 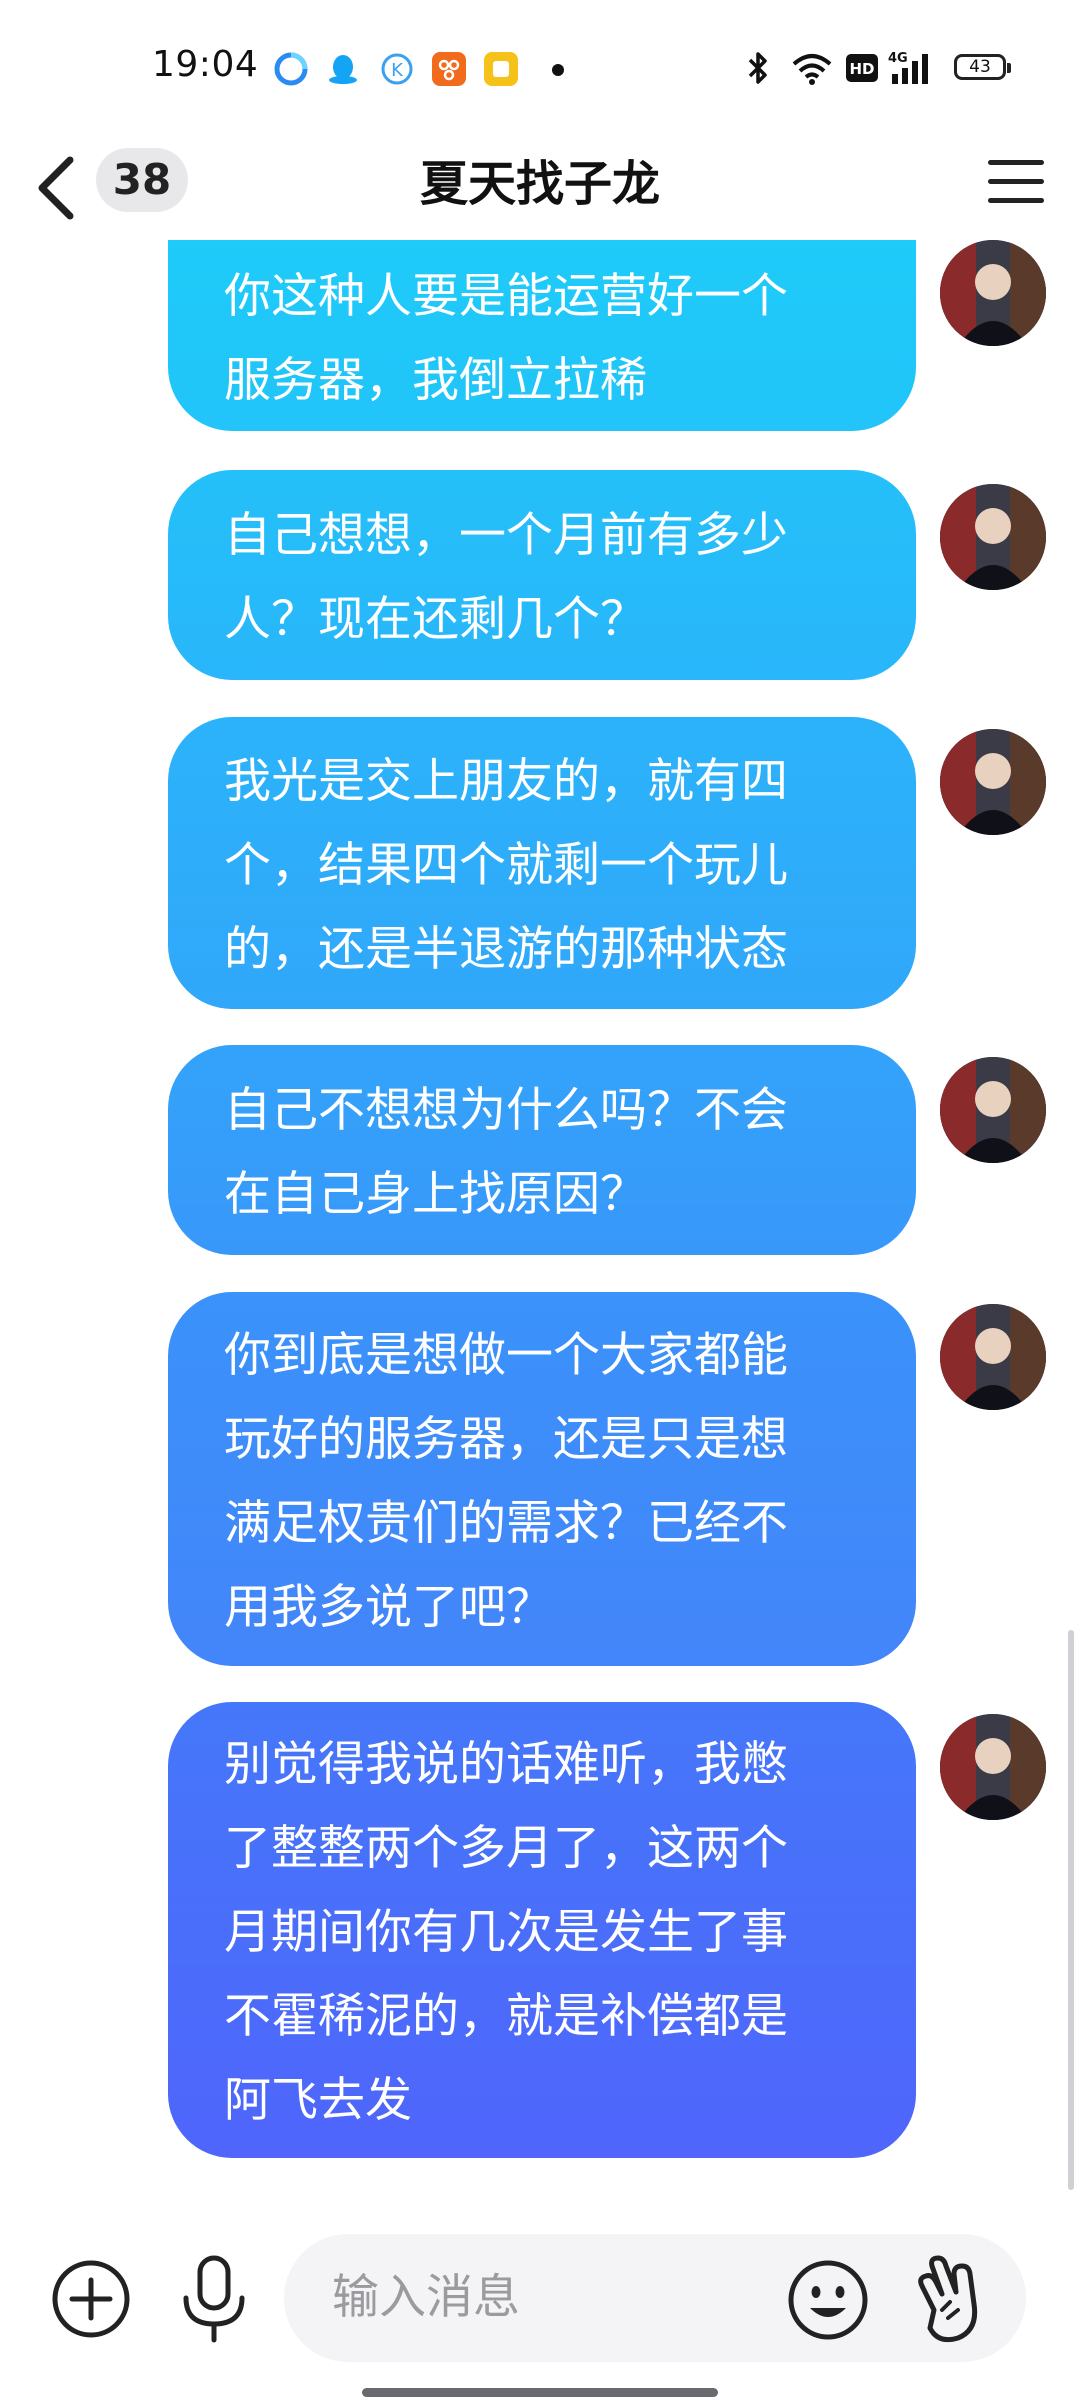 I want to click on message-line: 人？现在还剩几个？, so click(x=435, y=619).